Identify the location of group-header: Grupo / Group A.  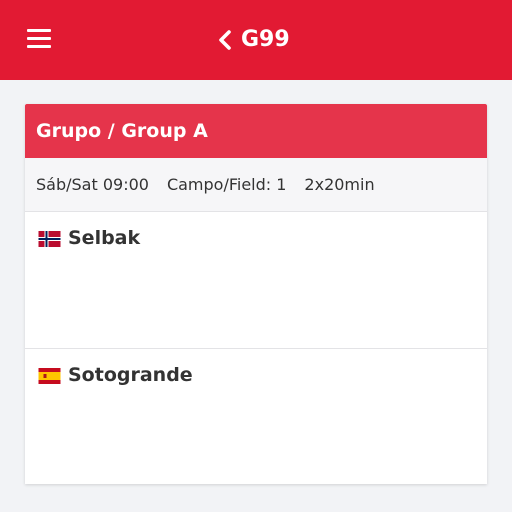
(256, 131).